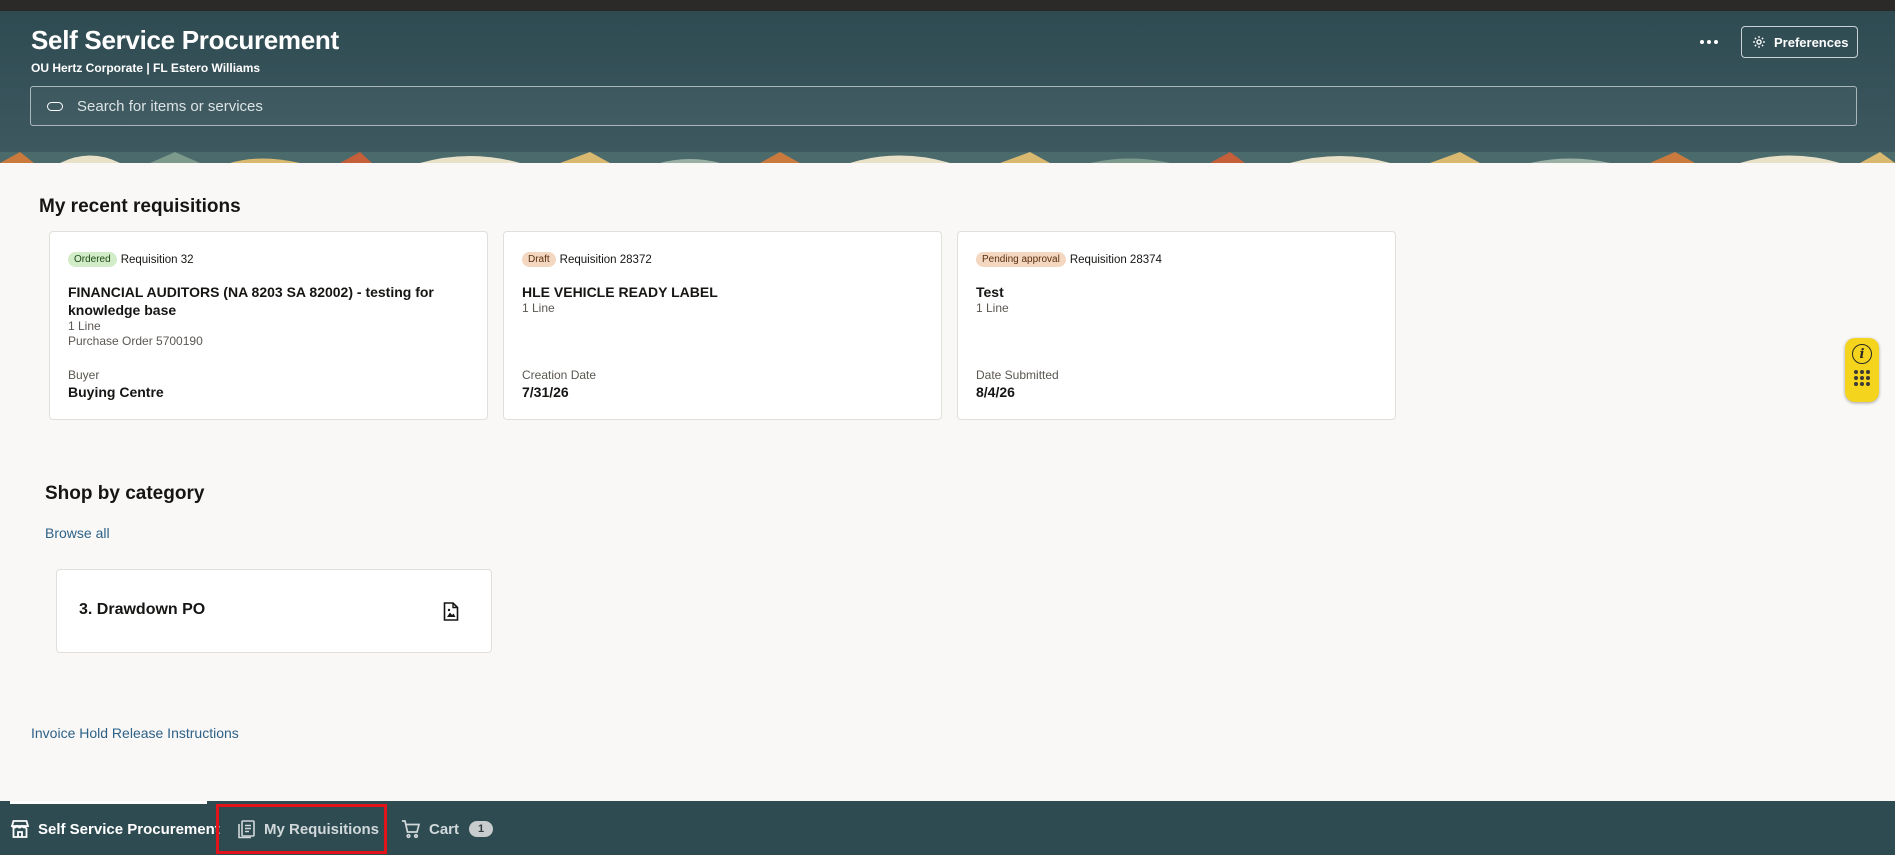 The height and width of the screenshot is (855, 1895). Describe the element at coordinates (545, 392) in the screenshot. I see `card-footer-value: 7/31/26` at that location.